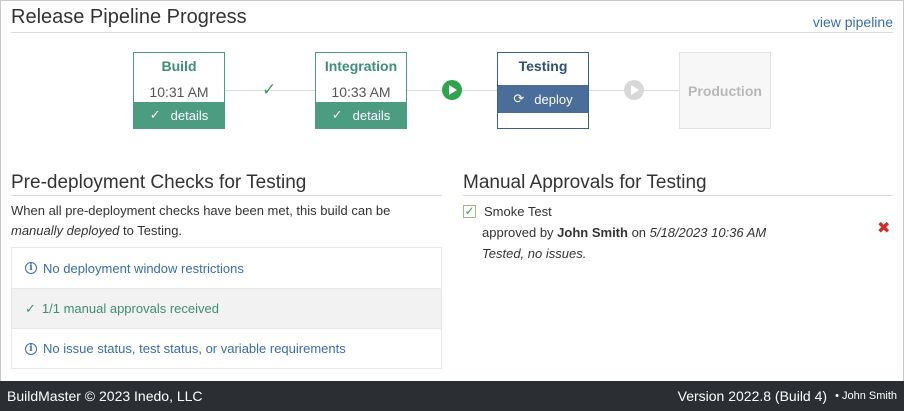  I want to click on stage-time: 10:33 AM, so click(361, 92).